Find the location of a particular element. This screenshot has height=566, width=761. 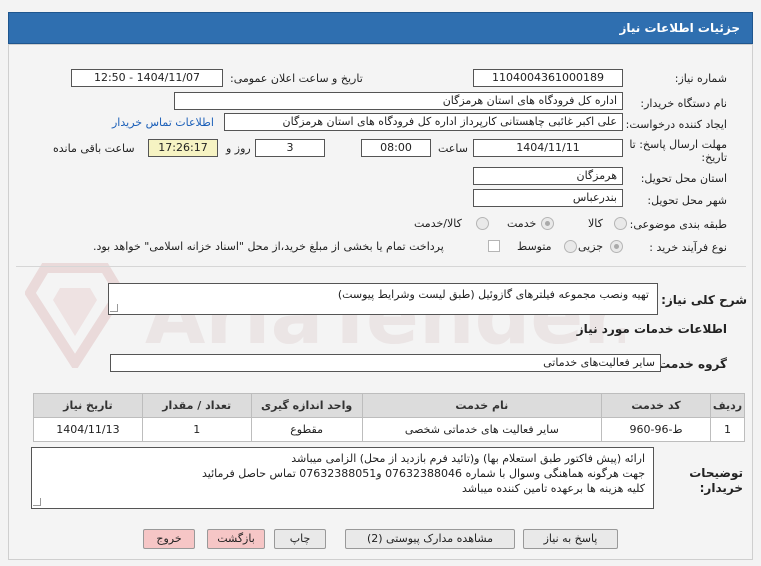

notes-label: توضیحات is located at coordinates (716, 473).